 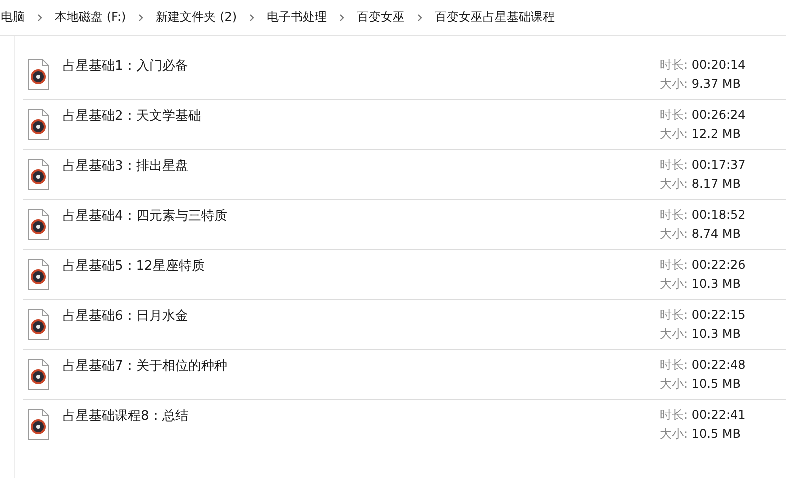 I want to click on file-name: 占星基础课程8：总结, so click(x=361, y=416).